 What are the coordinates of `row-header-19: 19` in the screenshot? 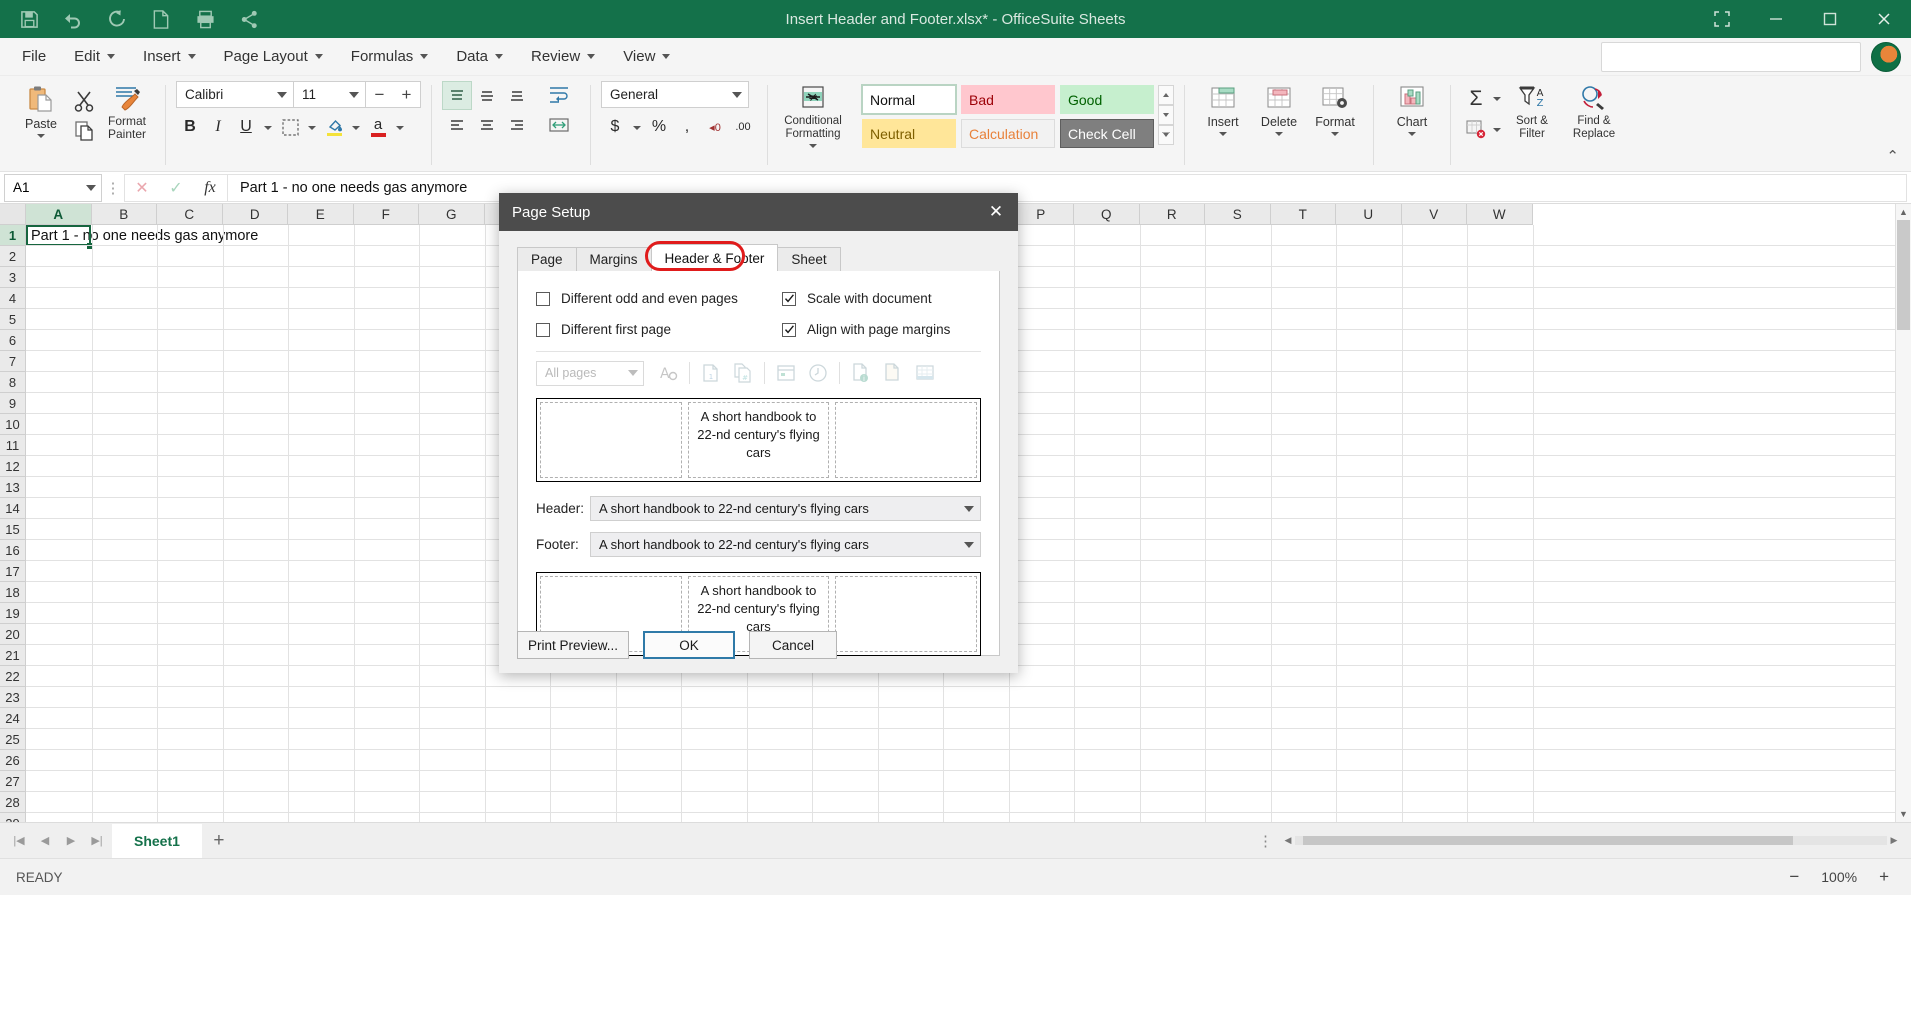 It's located at (12, 613).